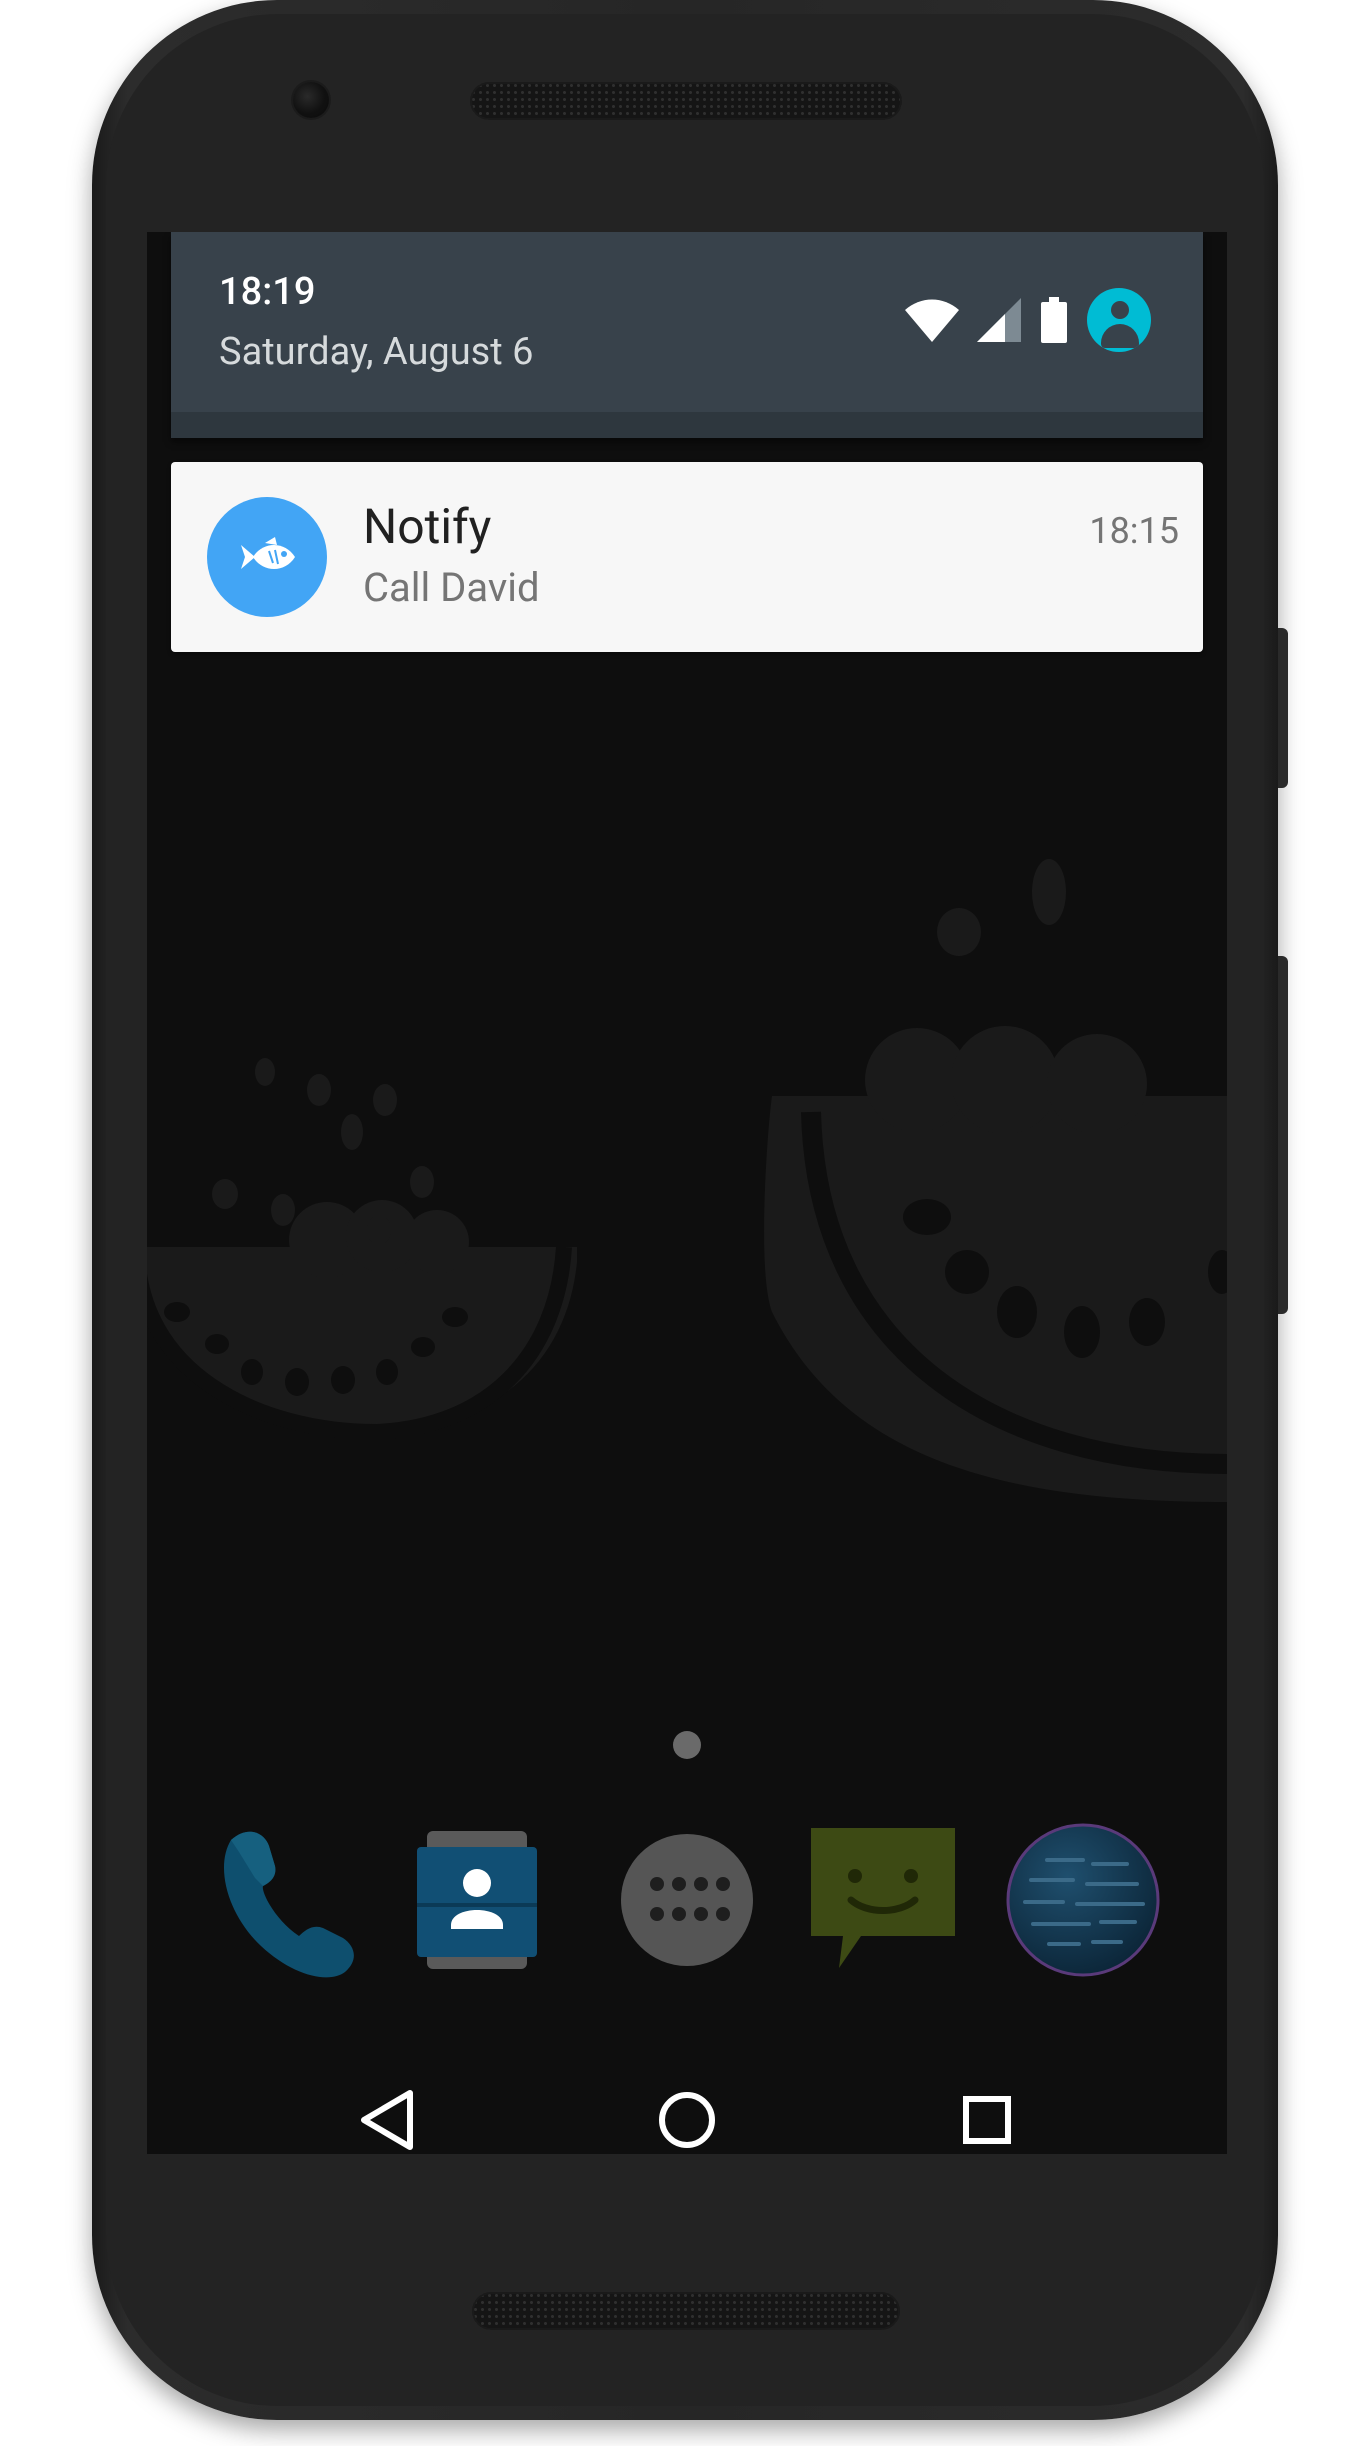 This screenshot has height=2446, width=1370. I want to click on user-avatar-icon, so click(1119, 320).